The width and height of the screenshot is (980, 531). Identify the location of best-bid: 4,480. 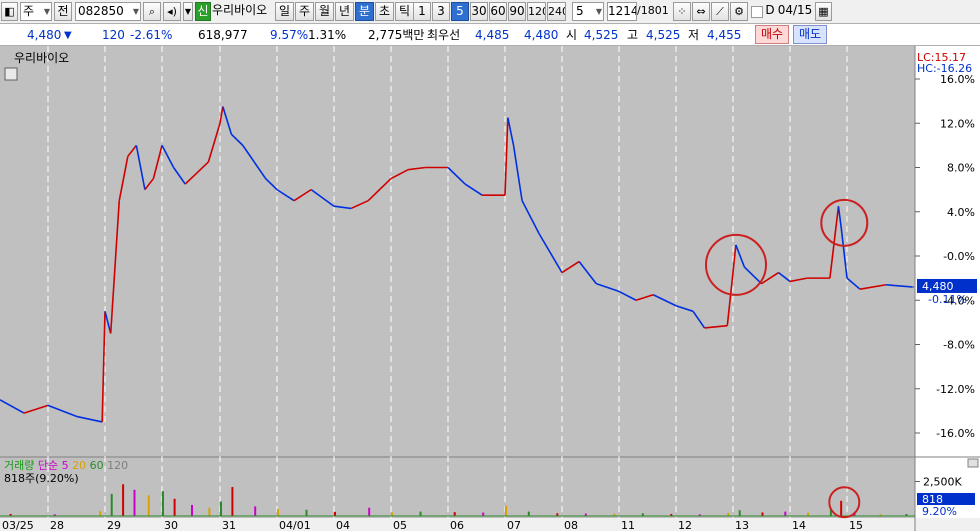
(541, 35).